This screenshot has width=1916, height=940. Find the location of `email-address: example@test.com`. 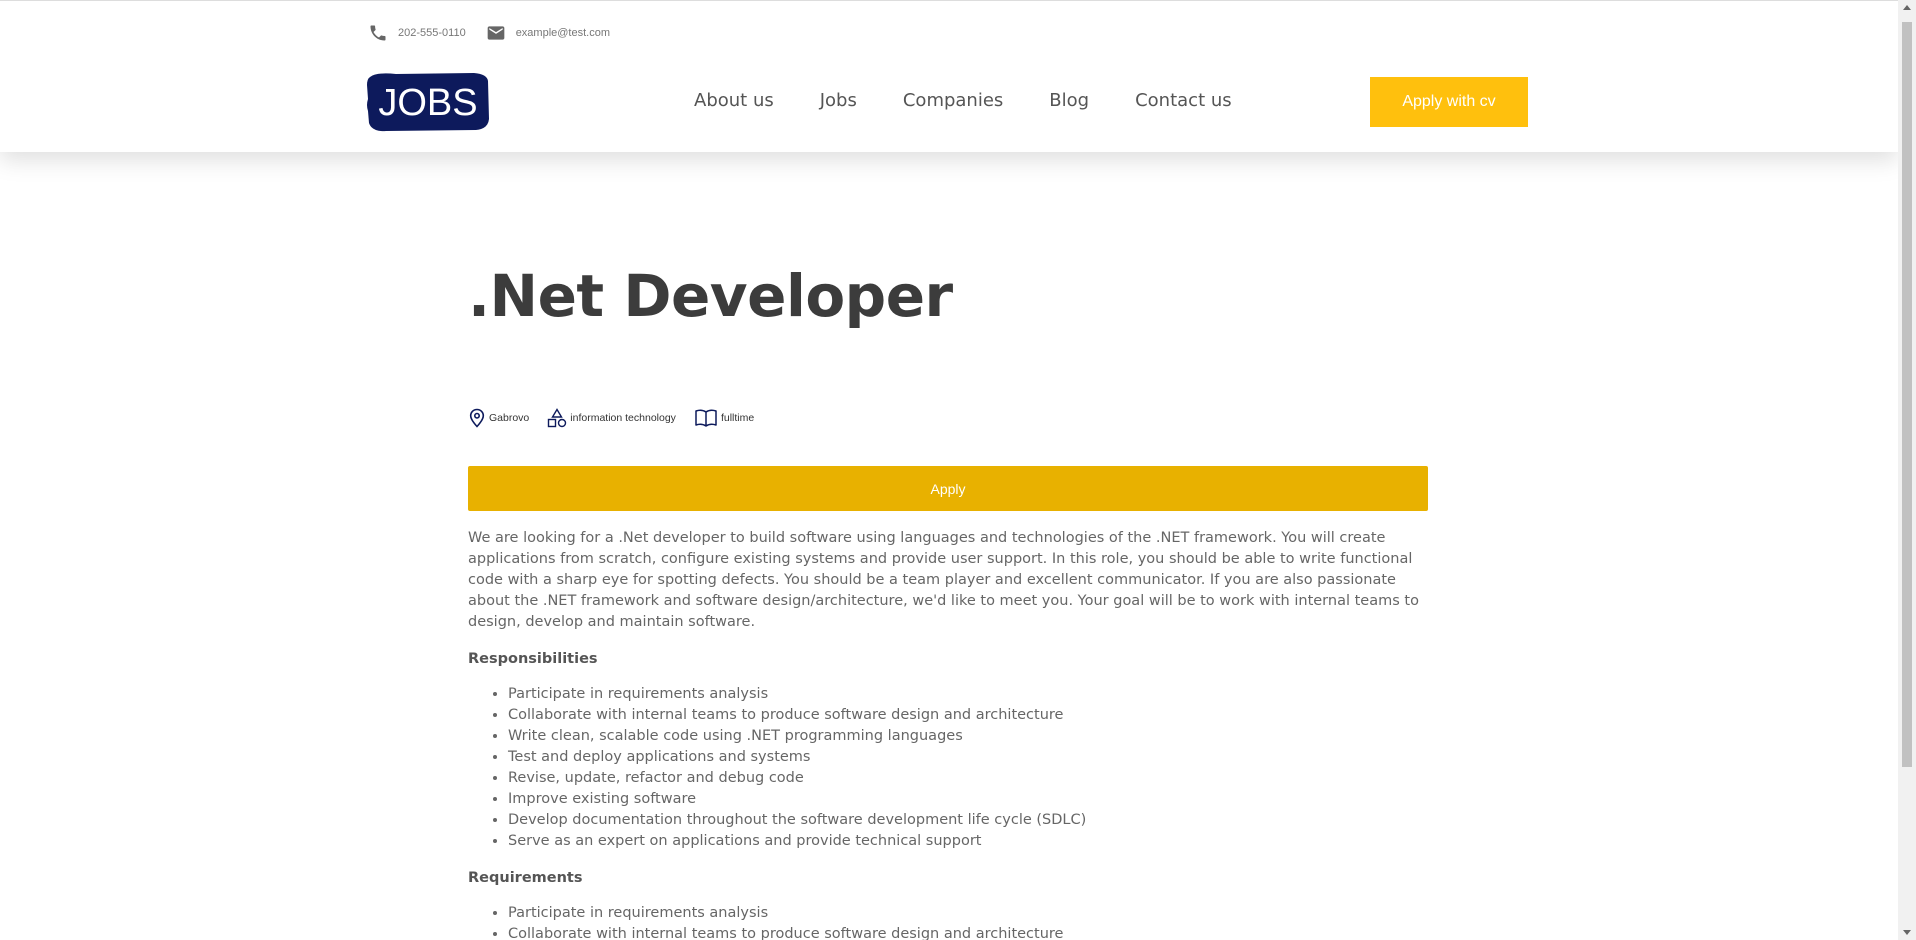

email-address: example@test.com is located at coordinates (562, 33).